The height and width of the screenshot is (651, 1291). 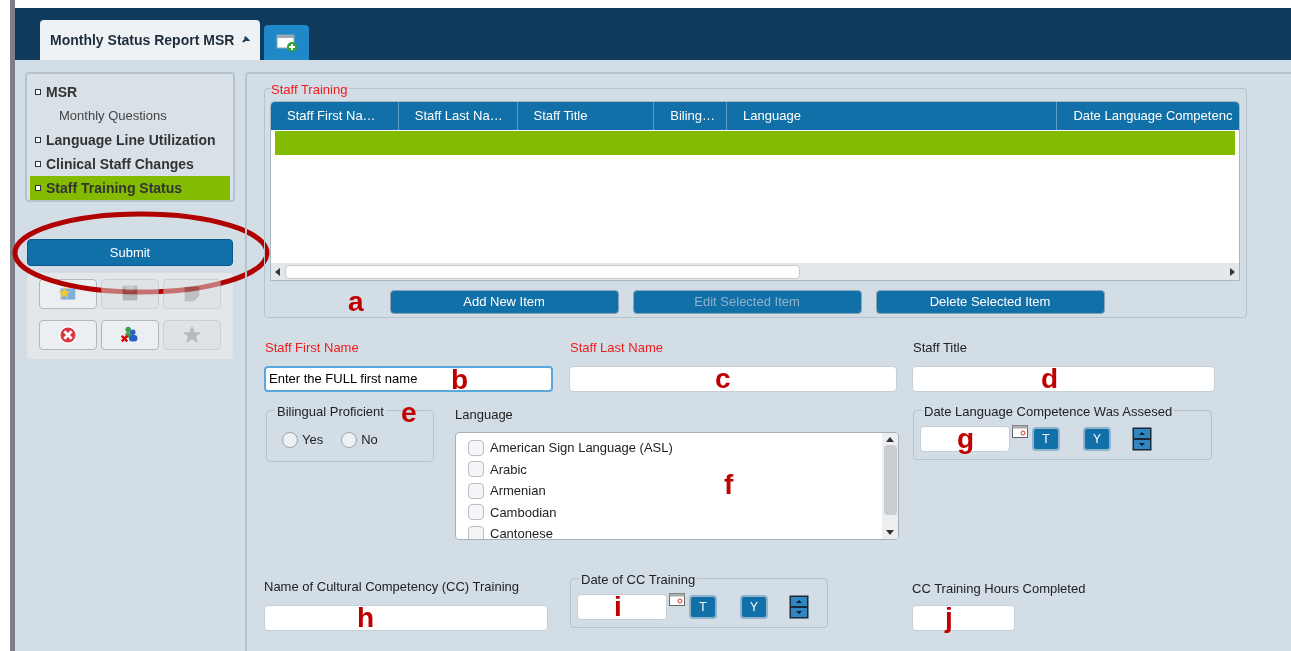 I want to click on new-tab-button, so click(x=287, y=42).